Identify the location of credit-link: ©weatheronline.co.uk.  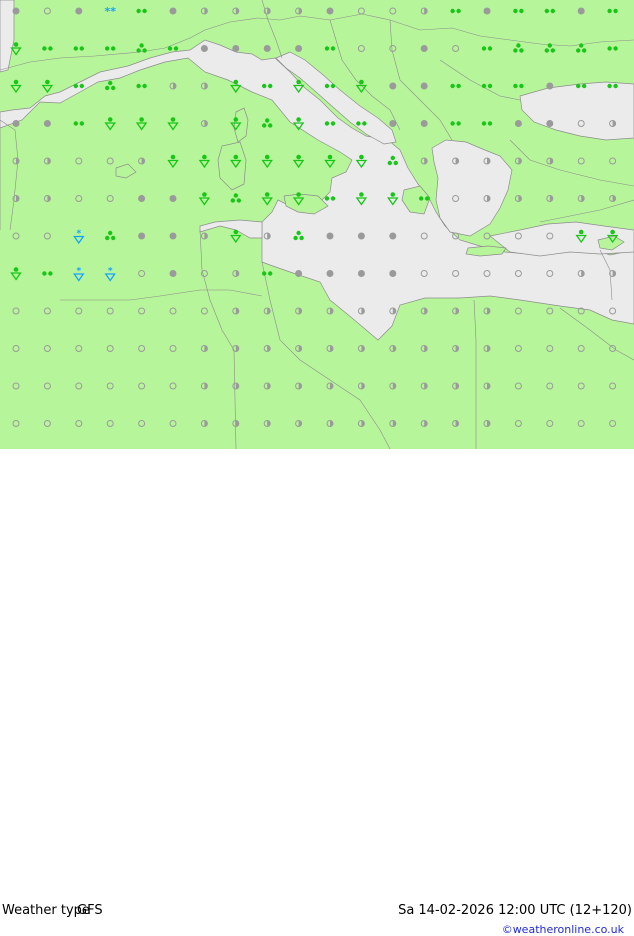
(563, 929).